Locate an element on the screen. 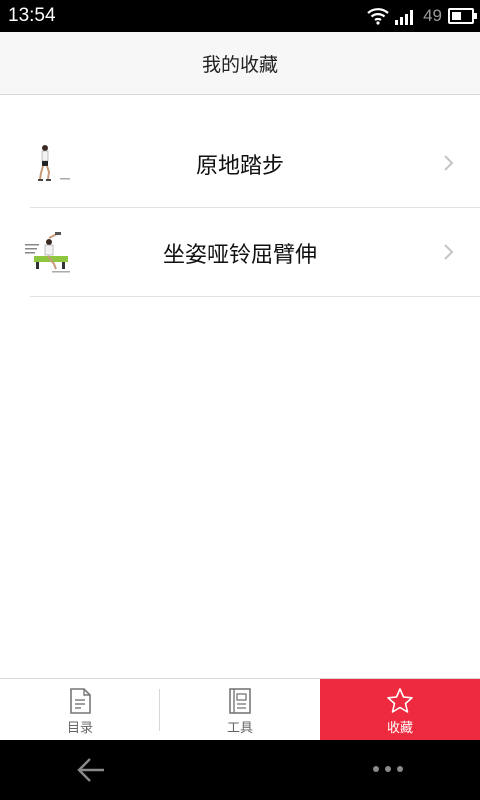 This screenshot has height=800, width=480. favorite-item: 坐姿哑铃屈臂伸 is located at coordinates (240, 252).